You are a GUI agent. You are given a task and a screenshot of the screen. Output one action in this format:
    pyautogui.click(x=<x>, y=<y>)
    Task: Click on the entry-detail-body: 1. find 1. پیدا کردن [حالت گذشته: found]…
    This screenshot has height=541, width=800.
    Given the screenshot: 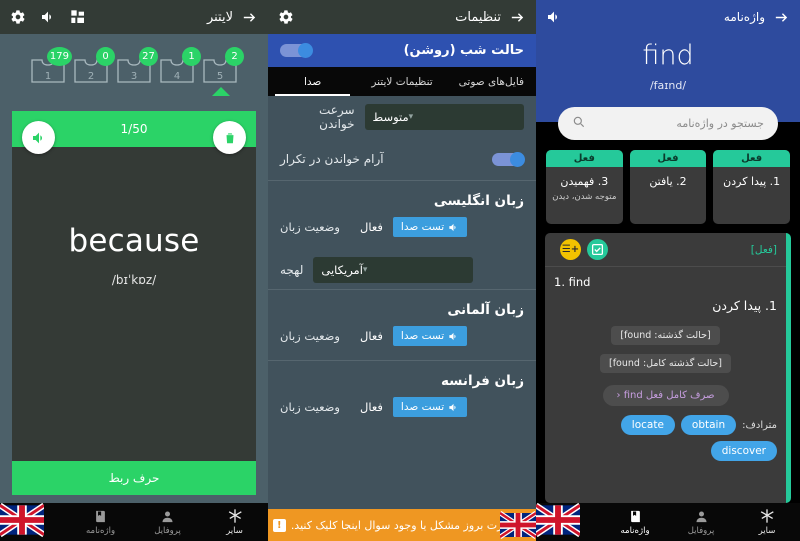 What is the action you would take?
    pyautogui.click(x=665, y=368)
    